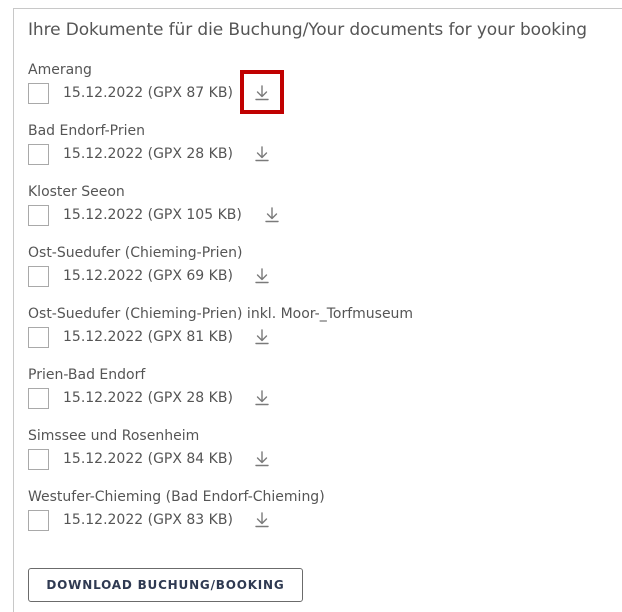  I want to click on document-item: Bad Endorf-Prien 15.12.2022 (GPX 28 KB), so click(148, 144).